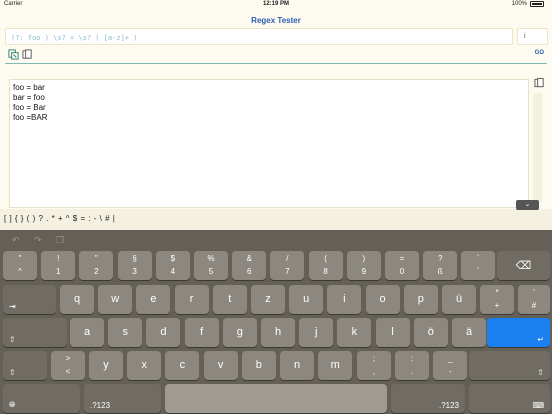  I want to click on key-letter: ü, so click(459, 299).